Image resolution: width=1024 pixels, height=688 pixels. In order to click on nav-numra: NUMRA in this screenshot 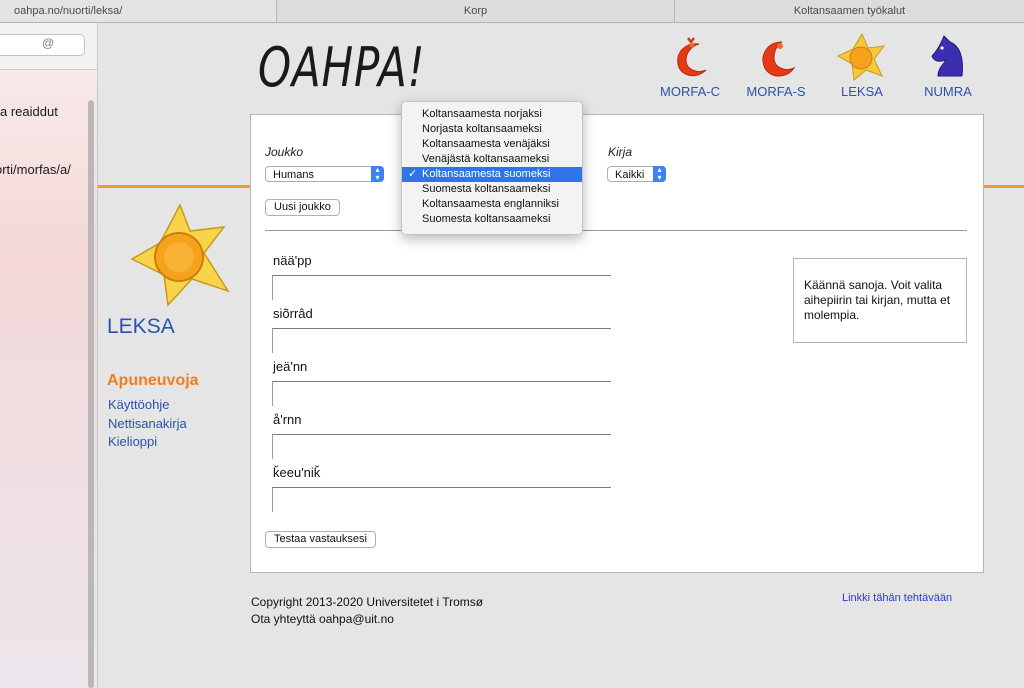, I will do `click(948, 65)`.